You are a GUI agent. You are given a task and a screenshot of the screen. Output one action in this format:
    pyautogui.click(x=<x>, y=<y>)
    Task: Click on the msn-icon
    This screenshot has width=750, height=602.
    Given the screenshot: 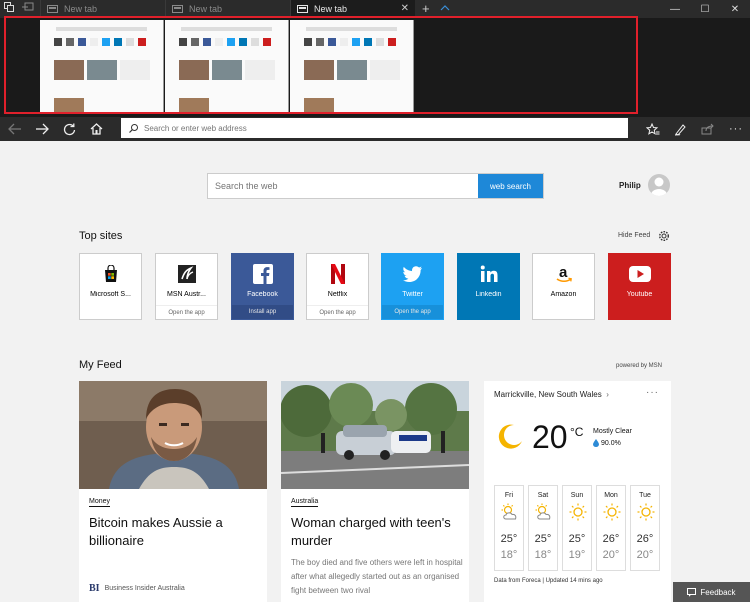 What is the action you would take?
    pyautogui.click(x=186, y=274)
    